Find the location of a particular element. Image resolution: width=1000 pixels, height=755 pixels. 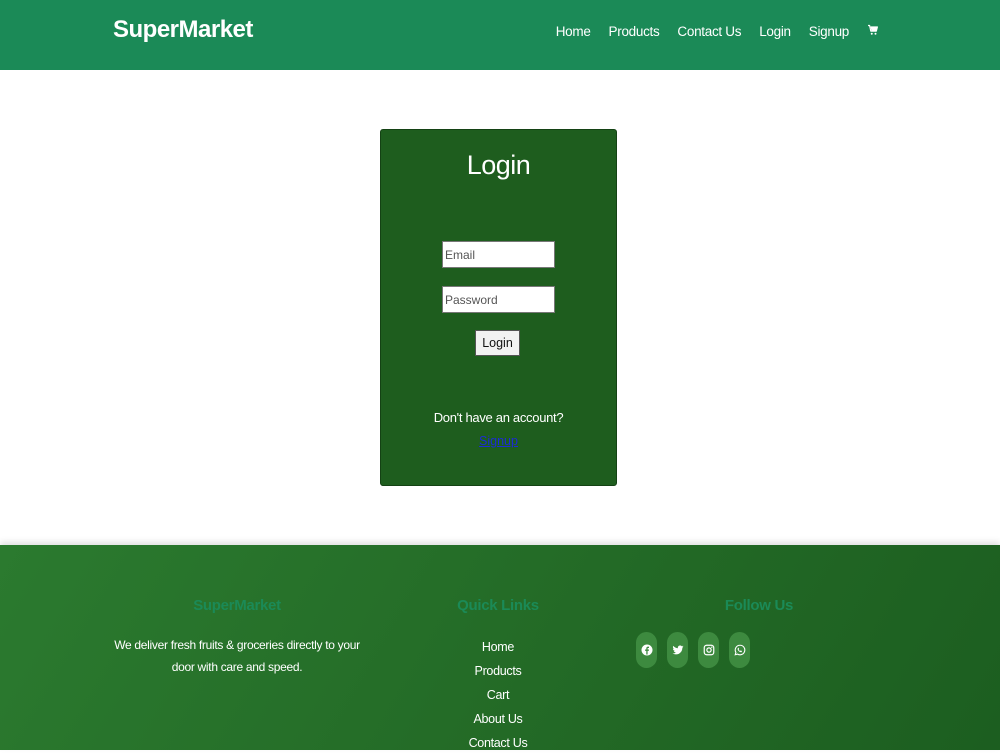

nav-contact: Contact Us is located at coordinates (709, 31).